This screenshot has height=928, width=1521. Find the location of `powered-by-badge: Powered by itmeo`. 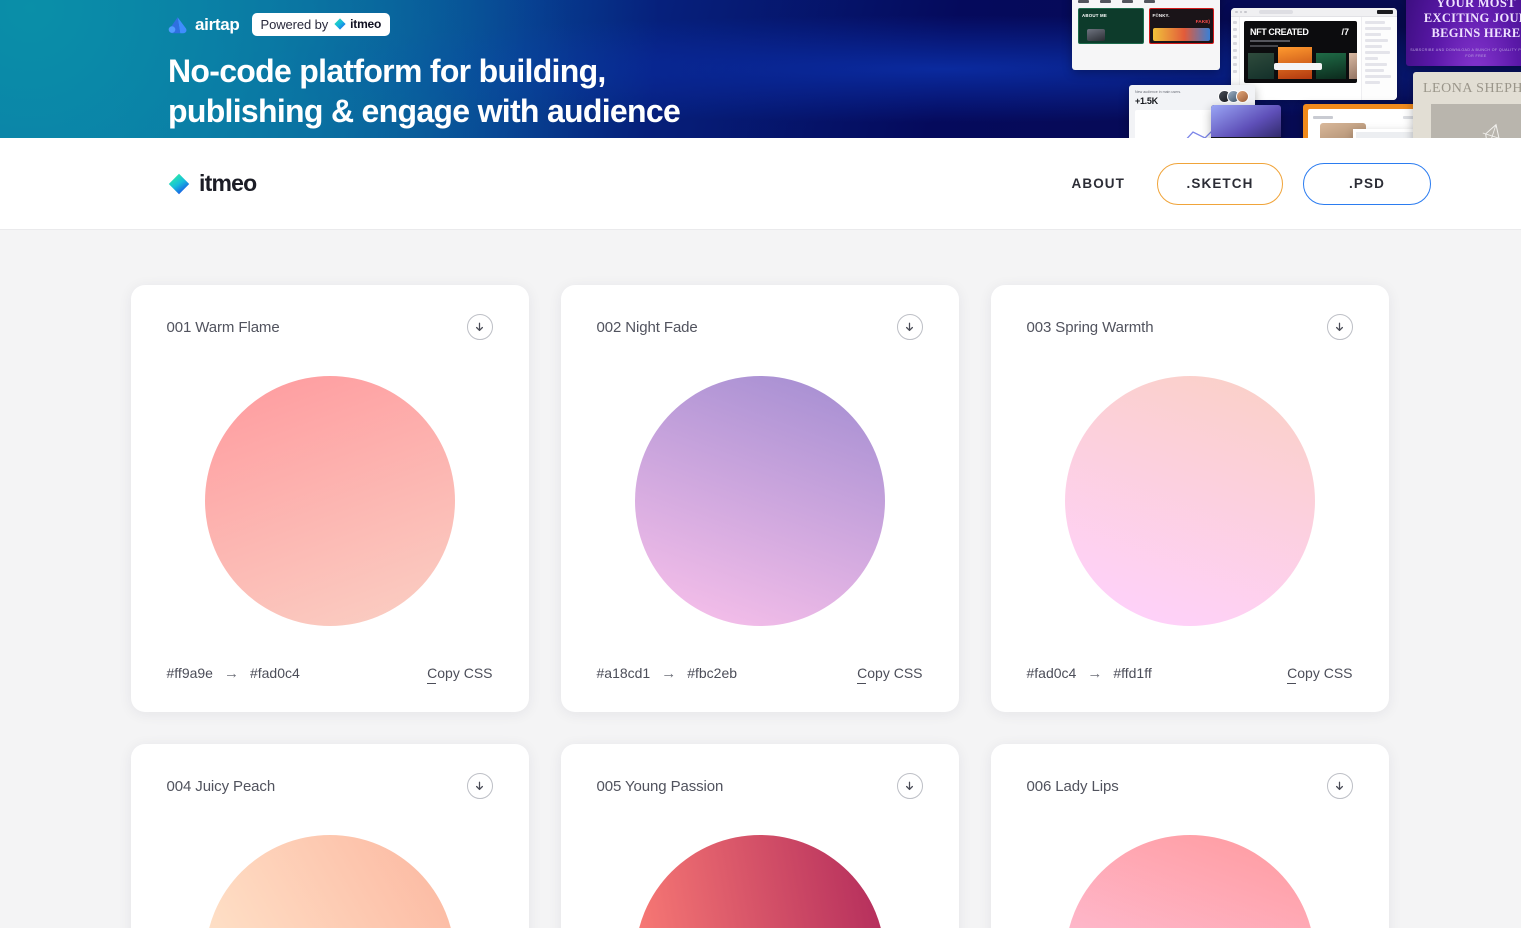

powered-by-badge: Powered by itmeo is located at coordinates (321, 24).